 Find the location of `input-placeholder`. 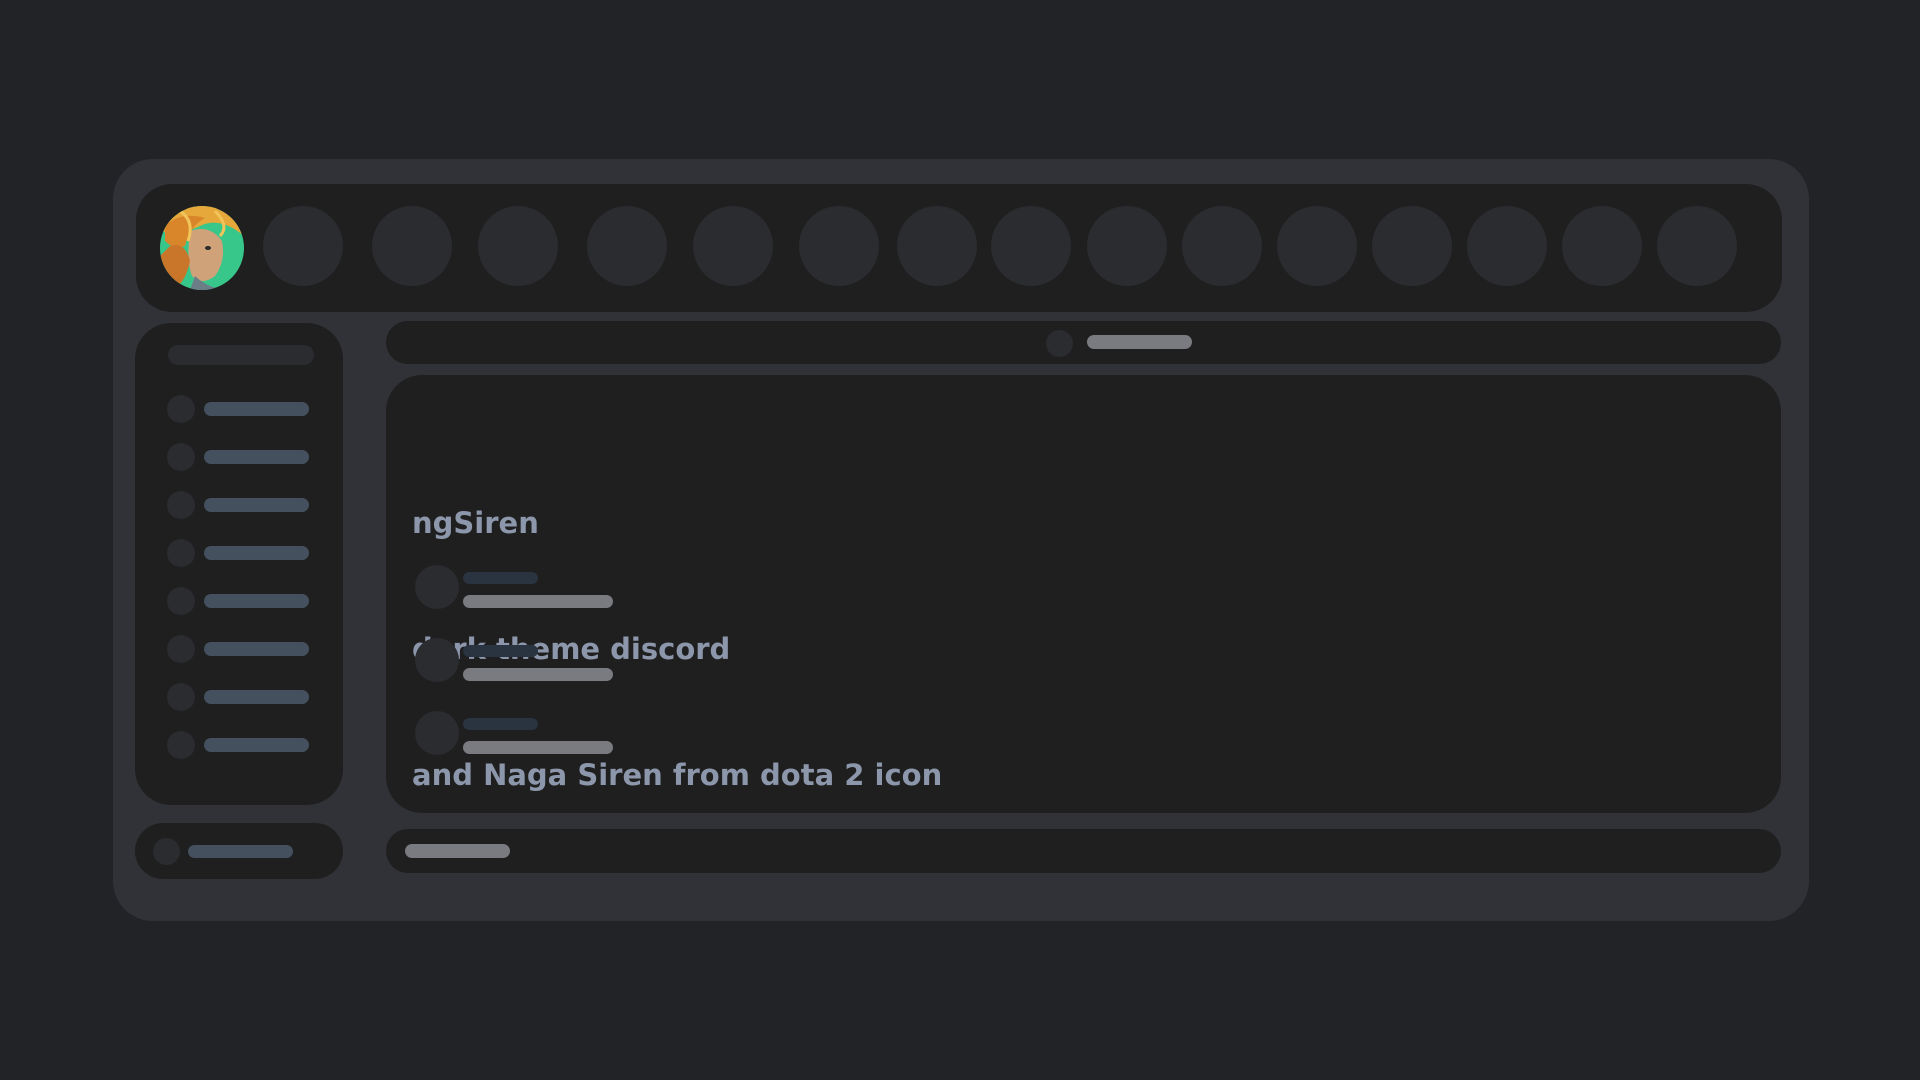

input-placeholder is located at coordinates (457, 851).